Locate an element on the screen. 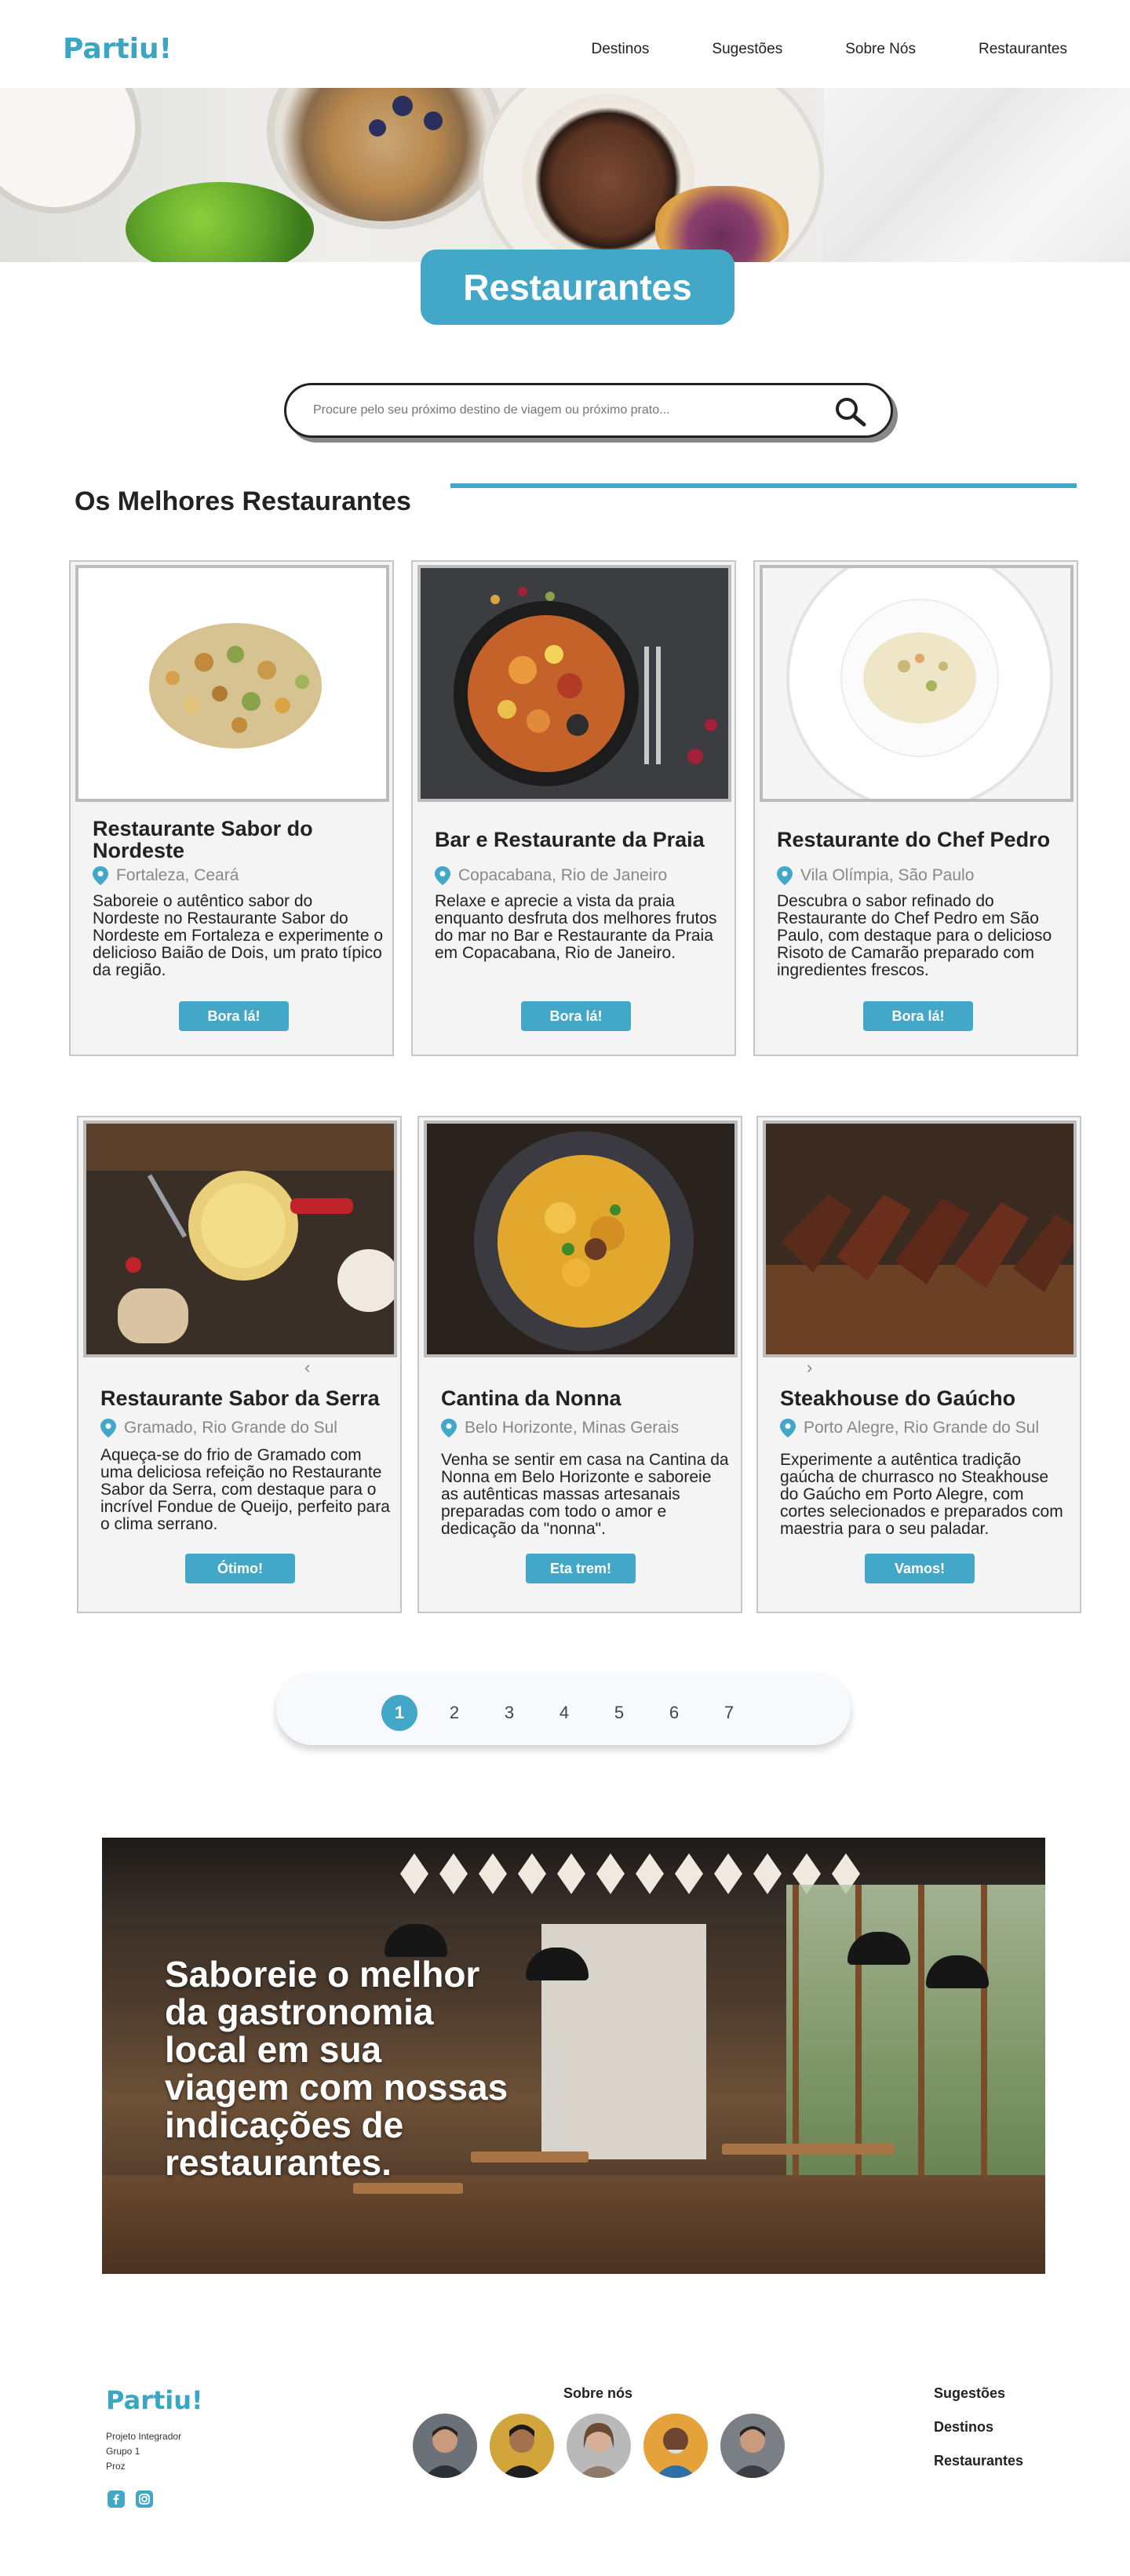  carousel-next-icon: › is located at coordinates (809, 1367).